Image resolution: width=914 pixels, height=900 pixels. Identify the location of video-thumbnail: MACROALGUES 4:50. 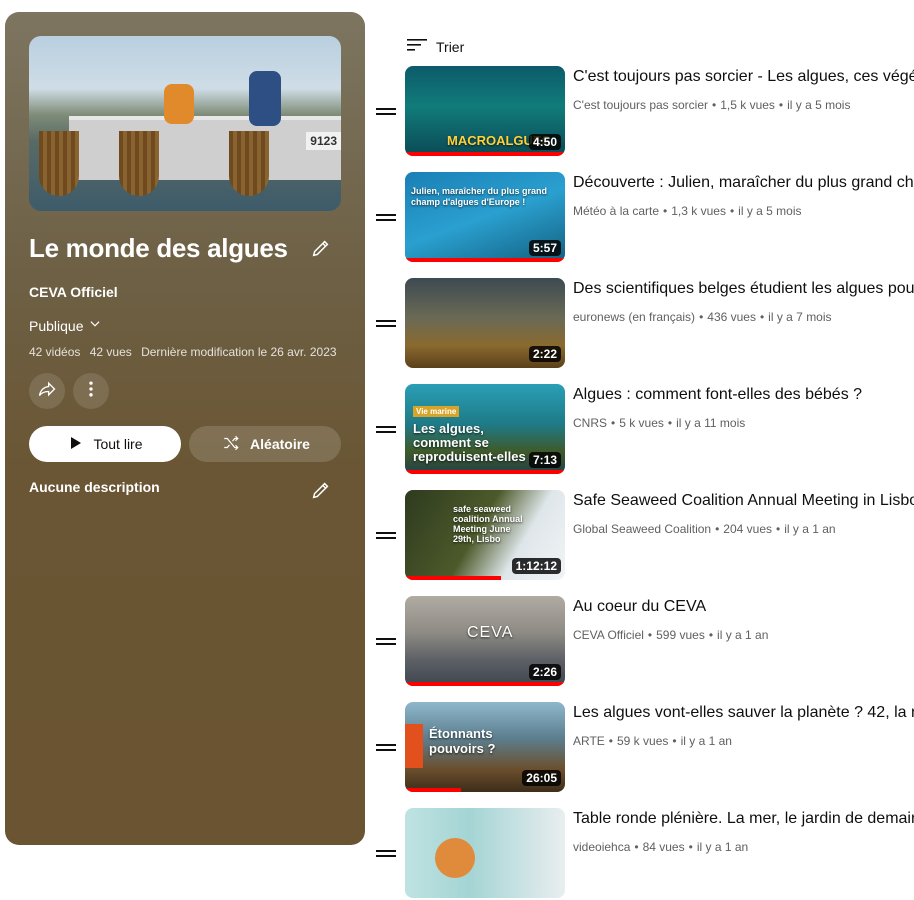
(485, 111).